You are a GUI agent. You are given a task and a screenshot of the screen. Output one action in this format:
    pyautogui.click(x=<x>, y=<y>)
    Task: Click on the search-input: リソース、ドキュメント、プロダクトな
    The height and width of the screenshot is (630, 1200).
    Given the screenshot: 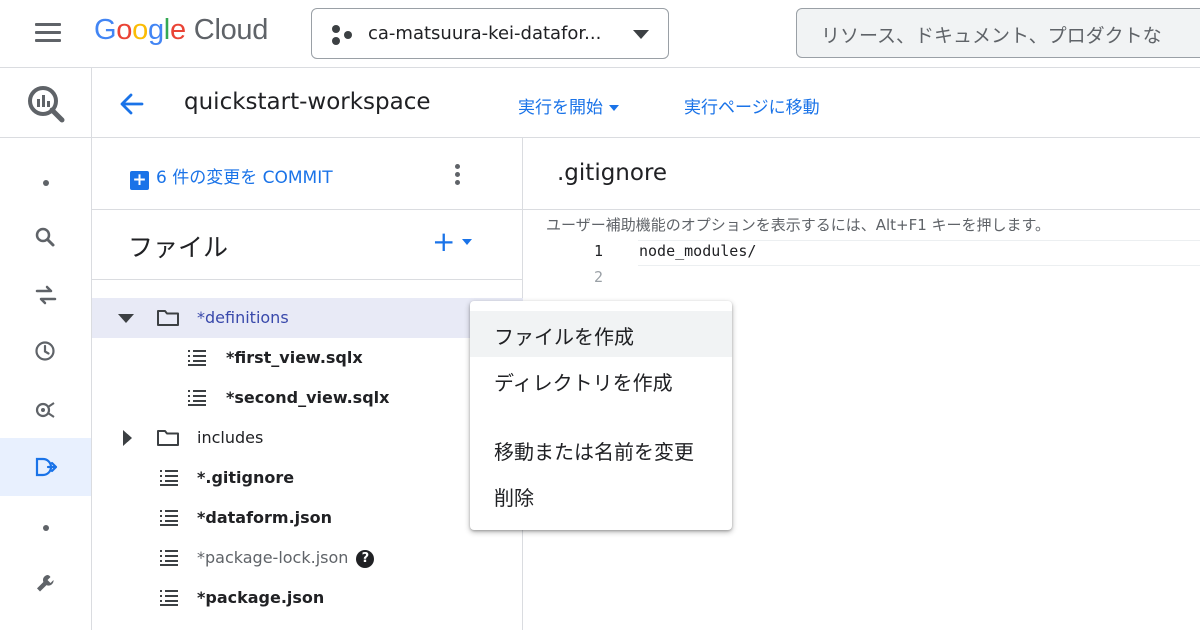 What is the action you would take?
    pyautogui.click(x=998, y=33)
    